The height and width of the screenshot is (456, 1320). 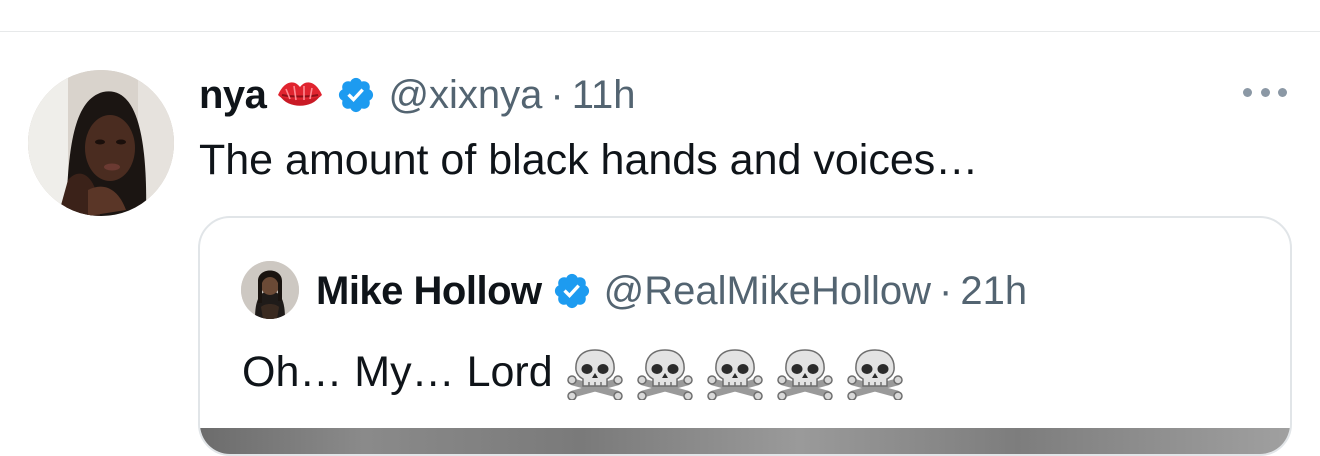 What do you see at coordinates (270, 290) in the screenshot?
I see `quoted-author-avatar` at bounding box center [270, 290].